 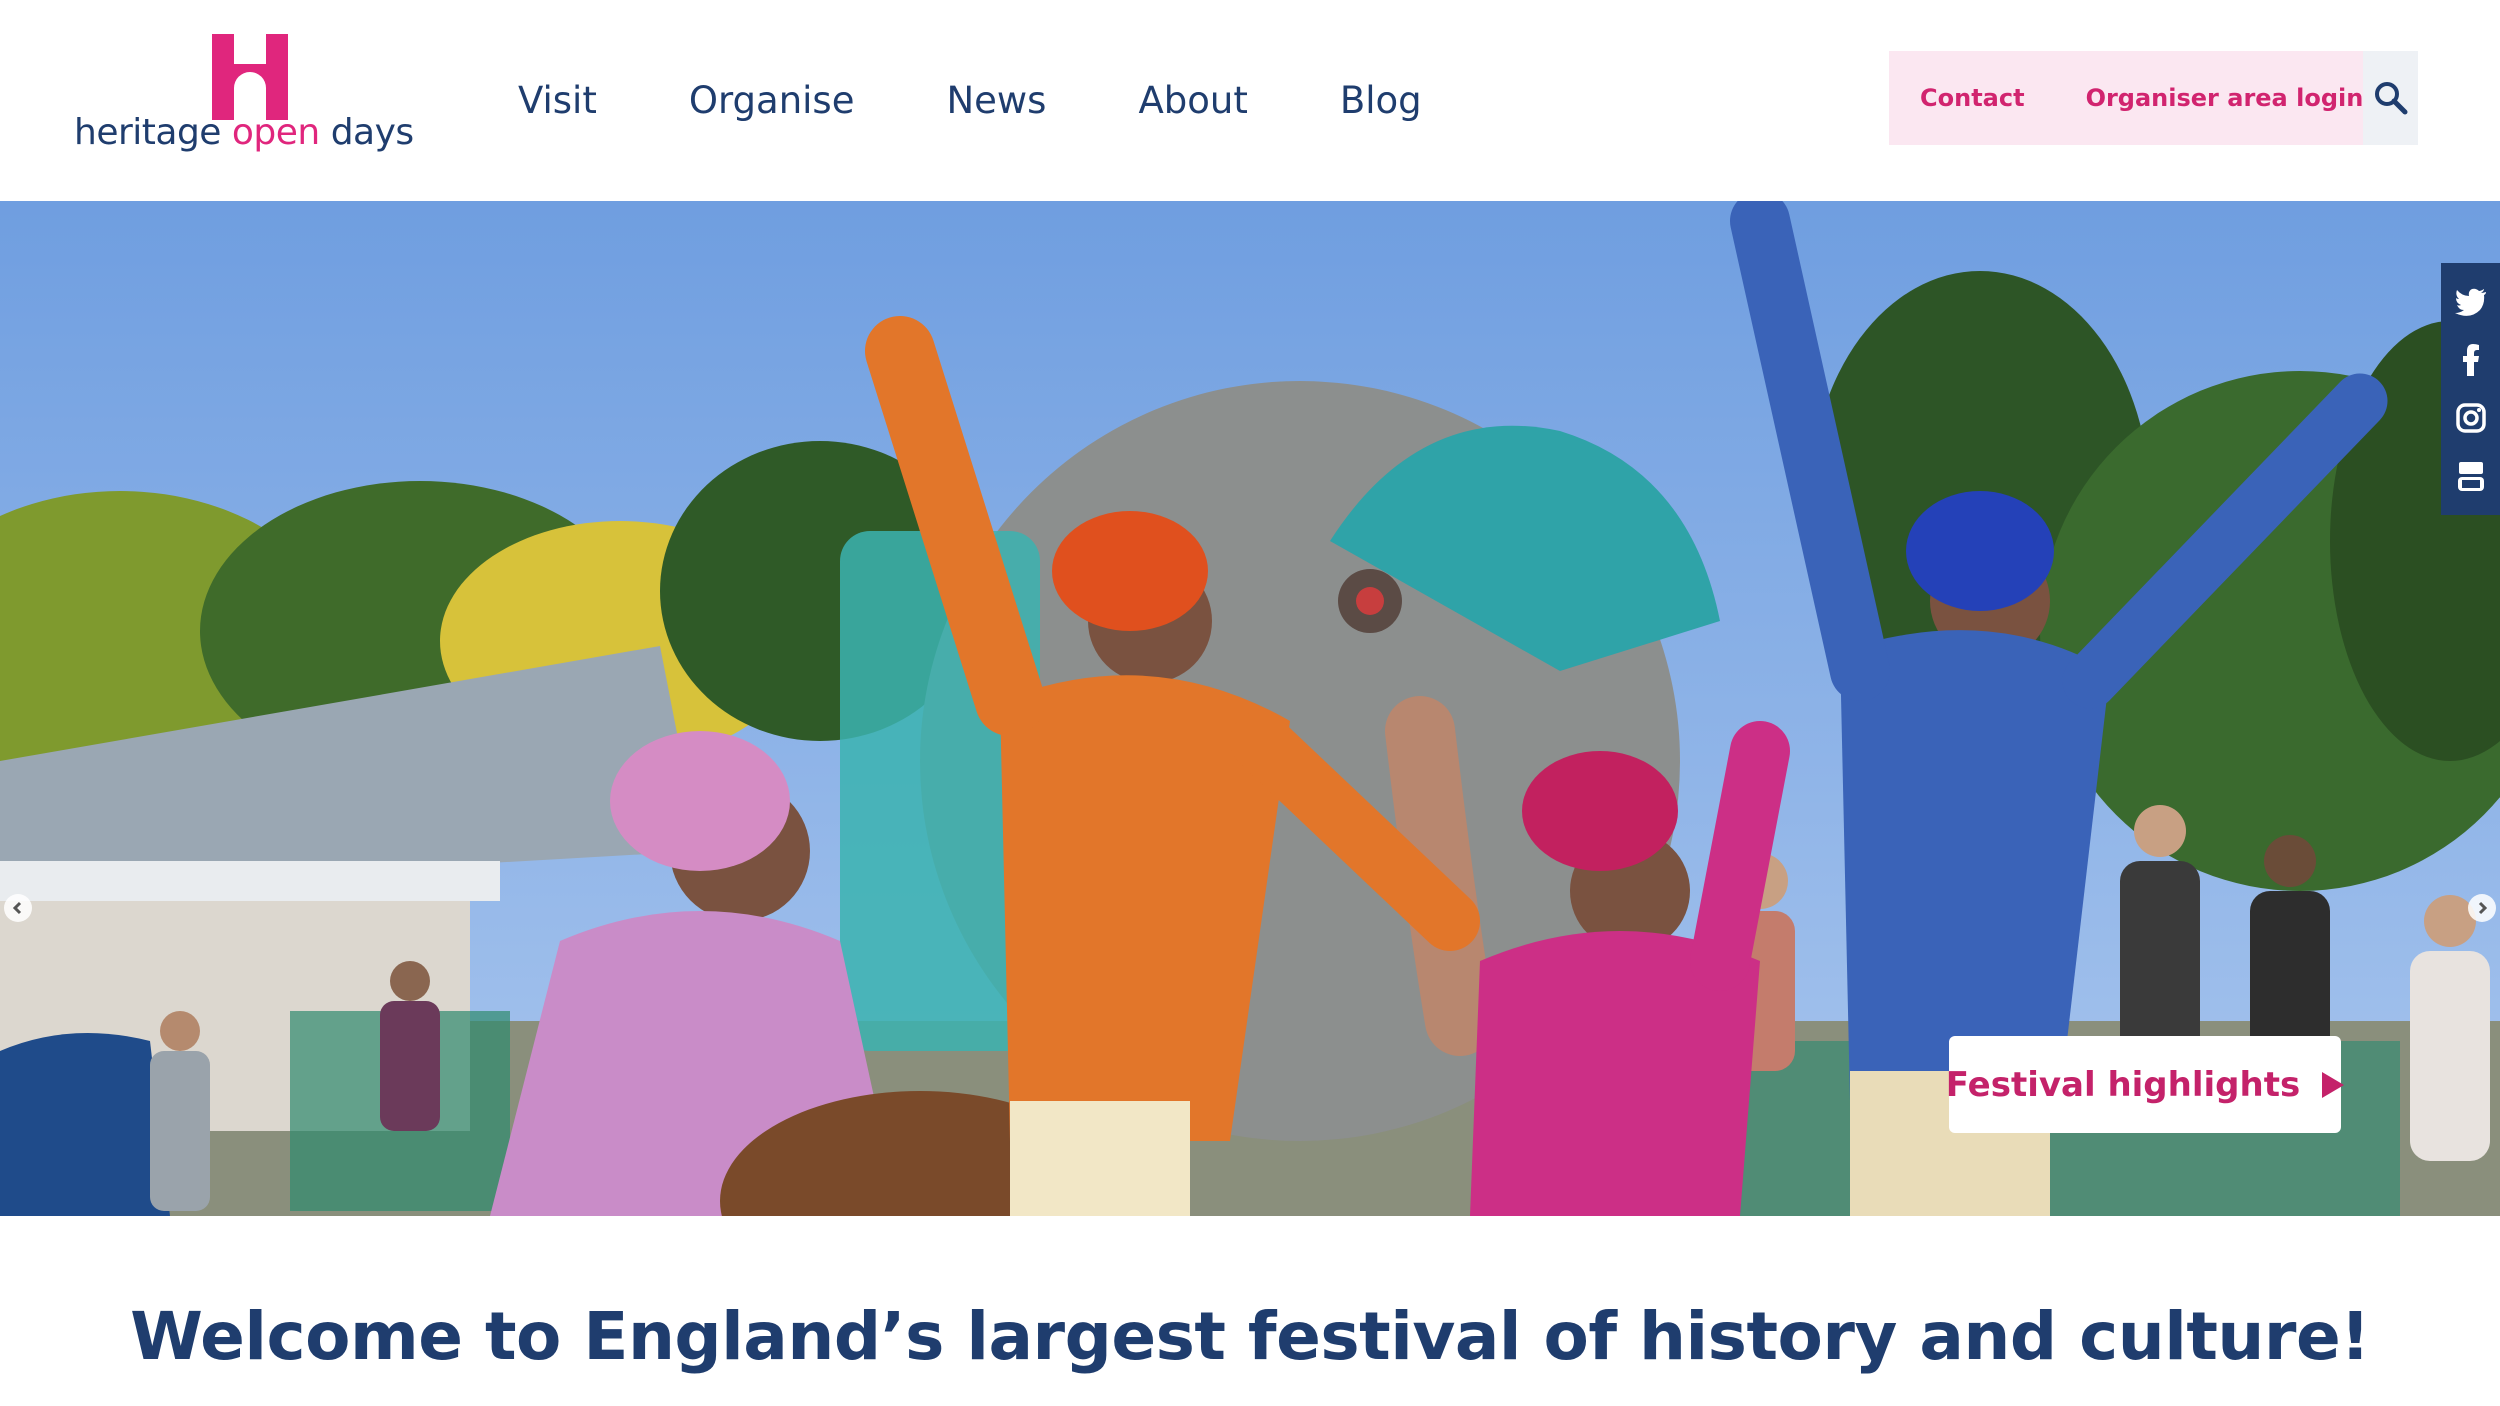 I want to click on youtube-link, so click(x=2471, y=476).